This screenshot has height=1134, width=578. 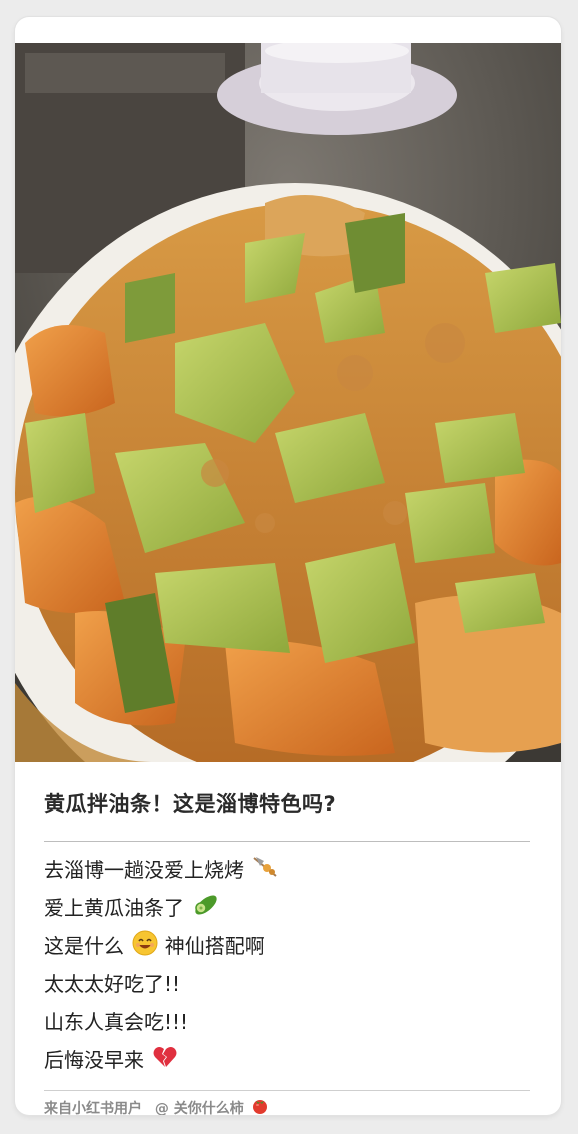 I want to click on footer-source: 来自小红书用户, so click(x=93, y=1108).